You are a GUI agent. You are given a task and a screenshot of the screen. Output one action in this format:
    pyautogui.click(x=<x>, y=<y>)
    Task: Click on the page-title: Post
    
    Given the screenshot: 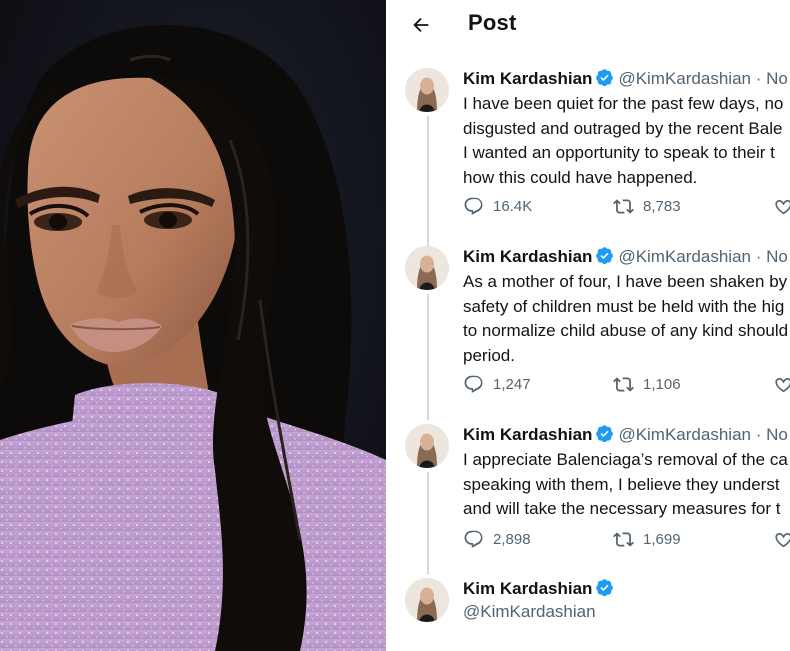 What is the action you would take?
    pyautogui.click(x=492, y=22)
    